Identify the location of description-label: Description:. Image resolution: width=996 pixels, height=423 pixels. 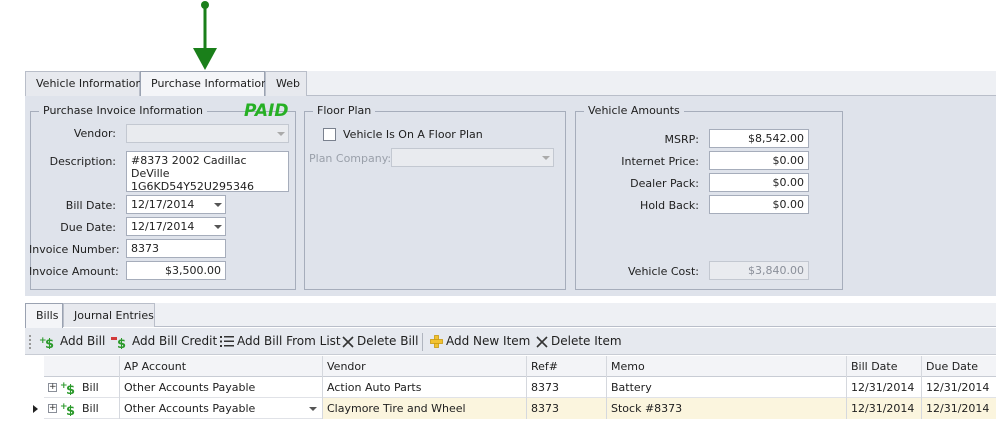
(82, 161).